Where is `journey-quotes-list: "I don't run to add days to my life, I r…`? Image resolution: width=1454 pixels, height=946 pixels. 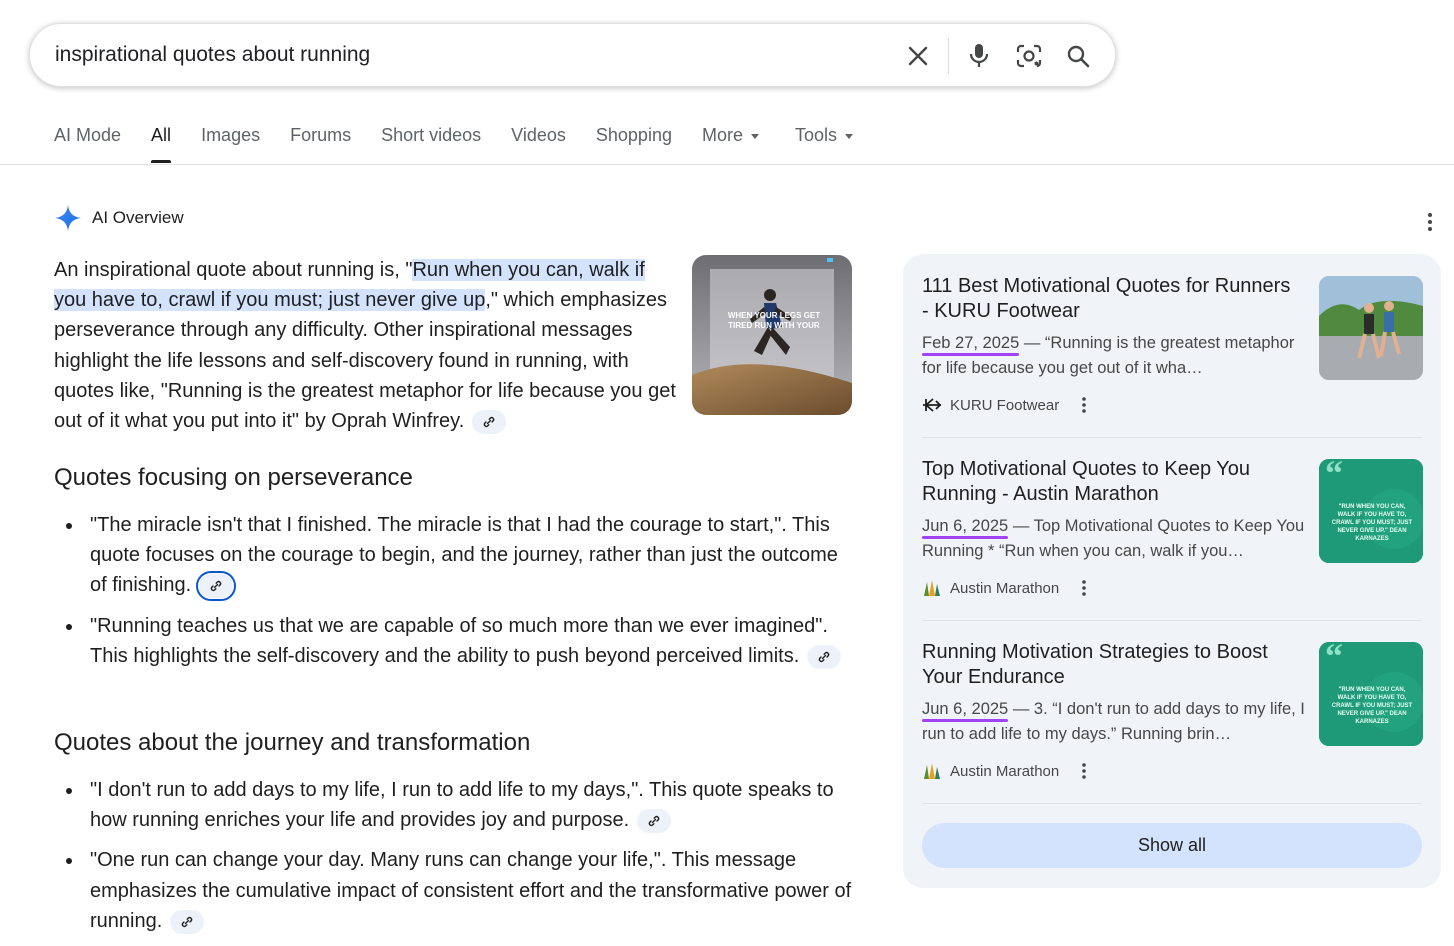
journey-quotes-list: "I don't run to add days to my life, I r… is located at coordinates (454, 860).